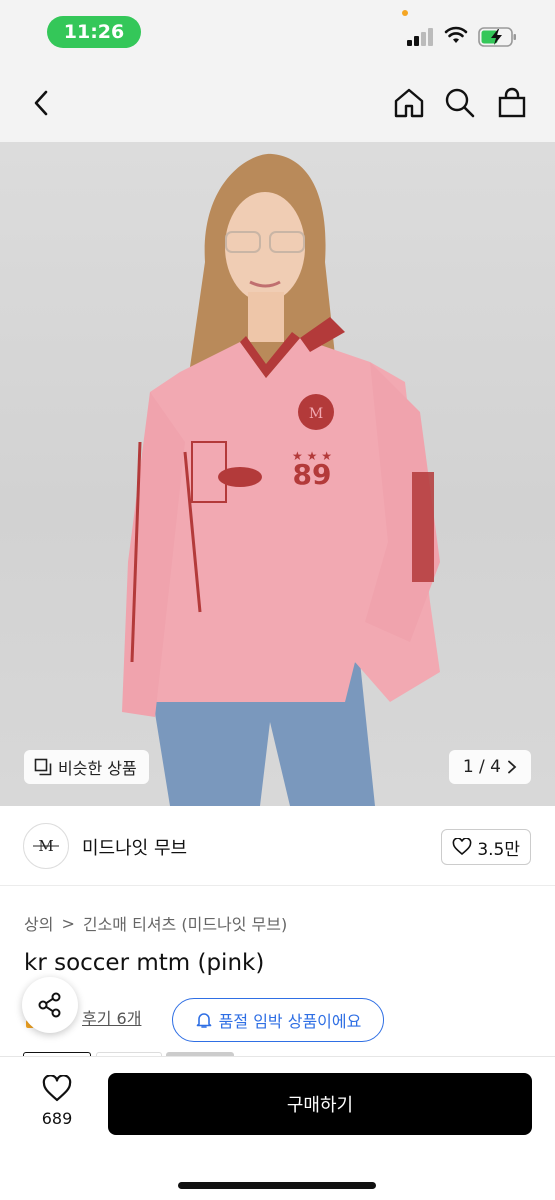 The image size is (555, 1200). I want to click on shop-row: M 미드나잇 무브 3.5만, so click(277, 846).